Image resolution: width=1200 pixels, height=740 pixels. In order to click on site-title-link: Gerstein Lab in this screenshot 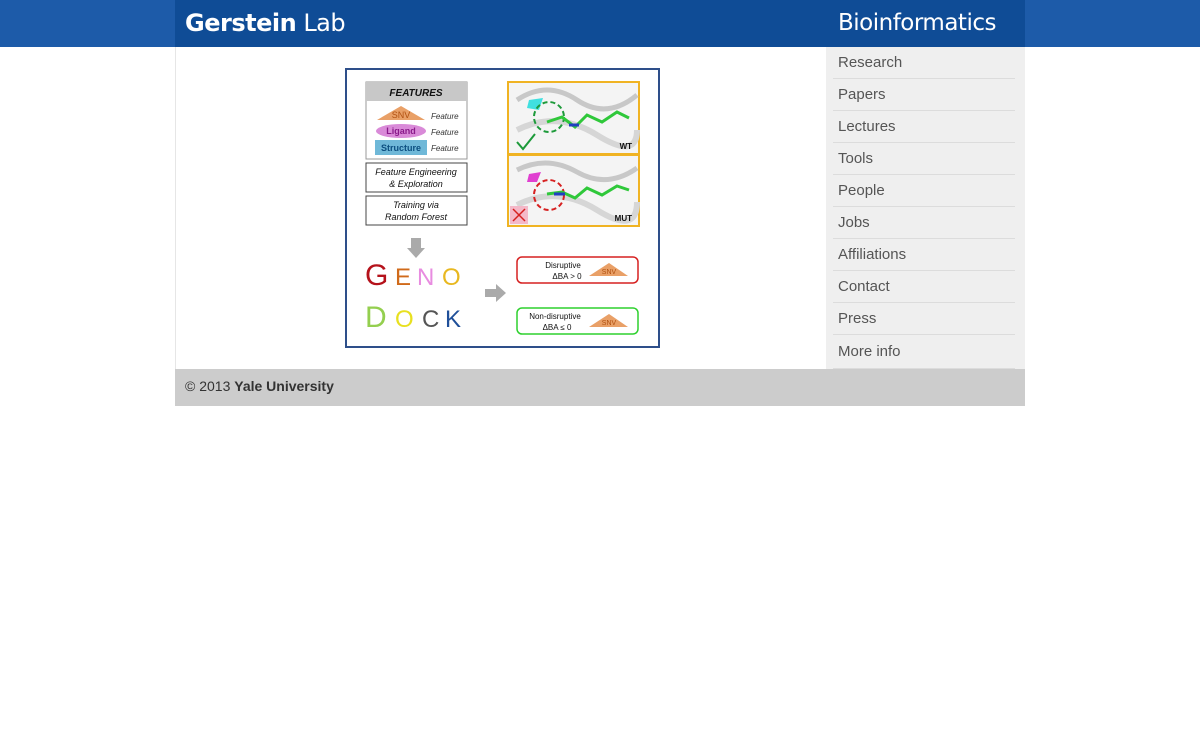, I will do `click(265, 23)`.